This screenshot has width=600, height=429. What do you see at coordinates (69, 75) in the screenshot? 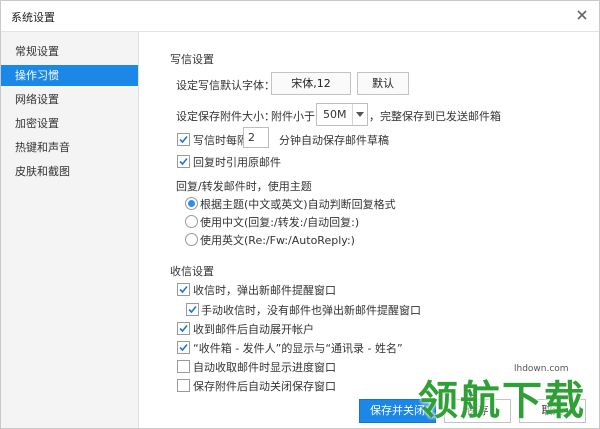
I see `sidebar-item-operation-habits: 操作习惯` at bounding box center [69, 75].